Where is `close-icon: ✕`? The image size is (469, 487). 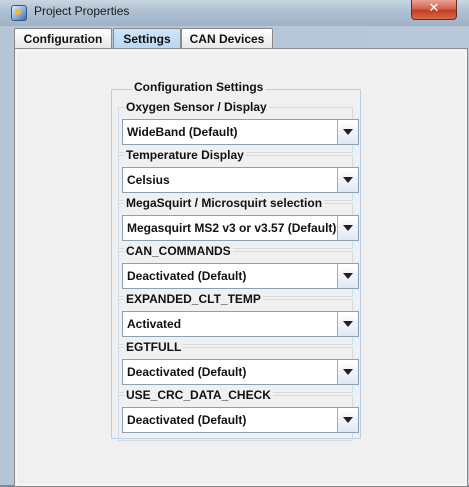
close-icon: ✕ is located at coordinates (434, 8).